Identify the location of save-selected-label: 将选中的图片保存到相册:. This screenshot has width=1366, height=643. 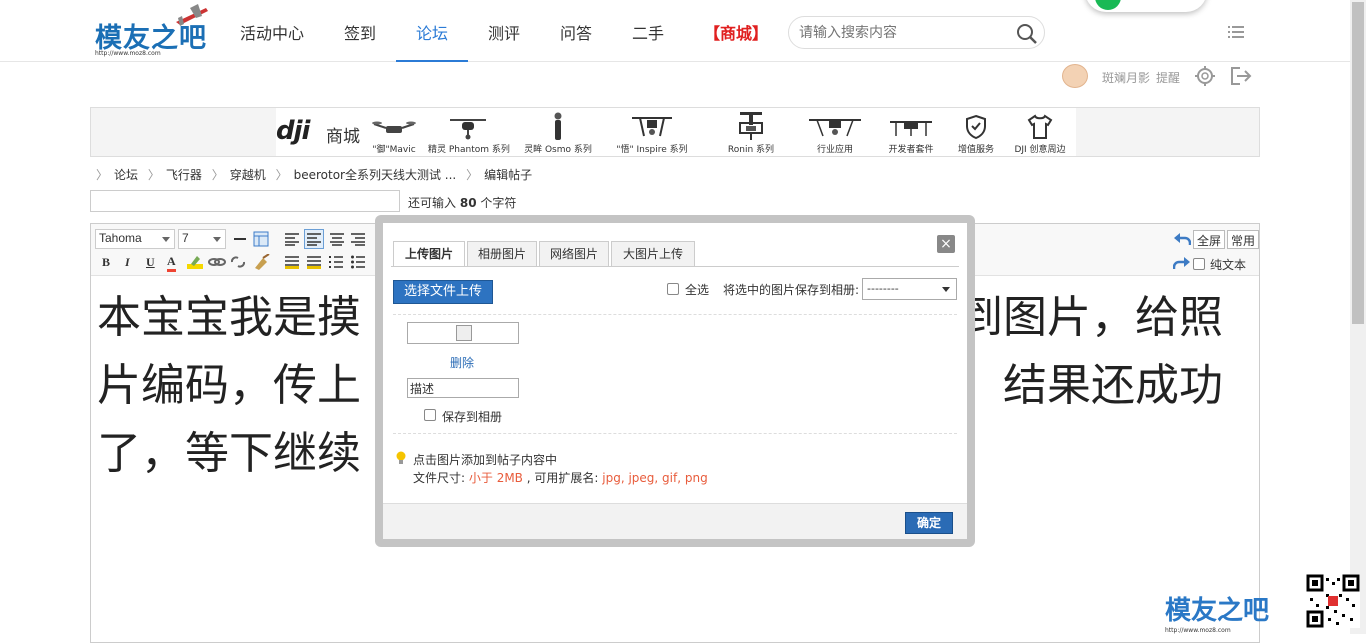
(791, 290).